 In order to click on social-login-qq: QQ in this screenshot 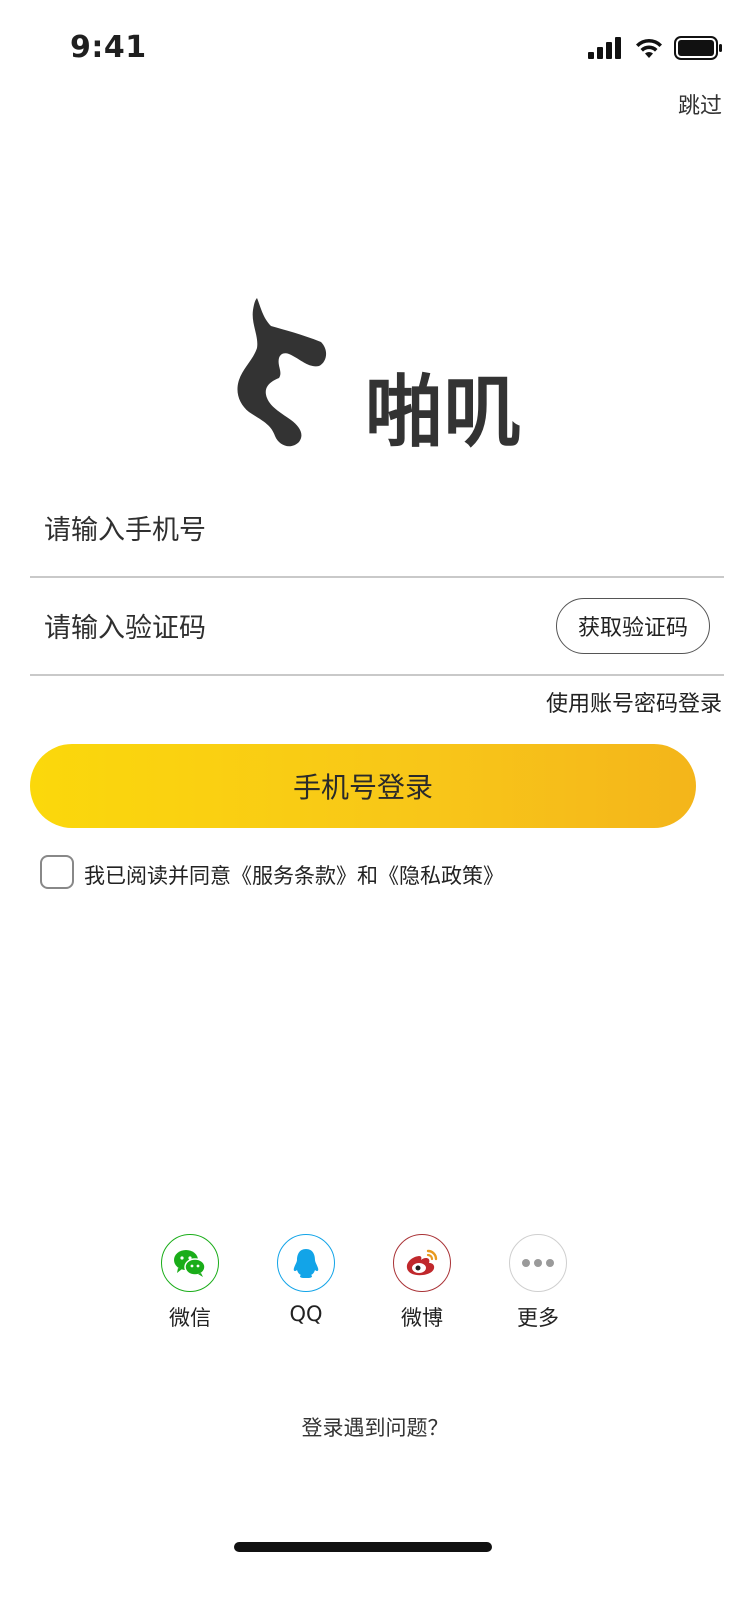, I will do `click(306, 1280)`.